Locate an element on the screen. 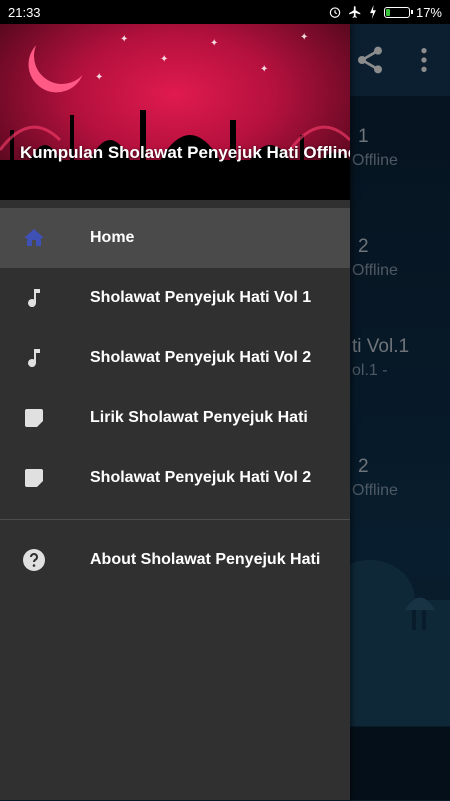  status-bar: 21:33 17% is located at coordinates (225, 12).